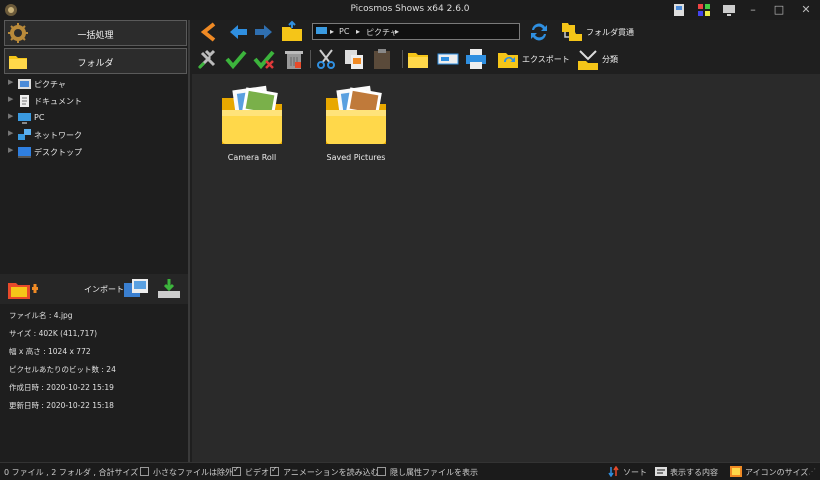 This screenshot has width=820, height=480. I want to click on export-label: エクスポート, so click(546, 59).